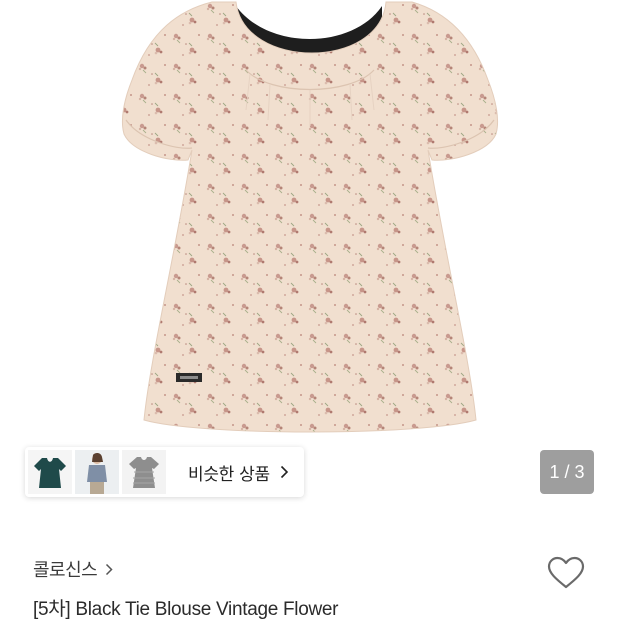 Image resolution: width=620 pixels, height=621 pixels. Describe the element at coordinates (50, 472) in the screenshot. I see `teal-blouse-thumbnail` at that location.